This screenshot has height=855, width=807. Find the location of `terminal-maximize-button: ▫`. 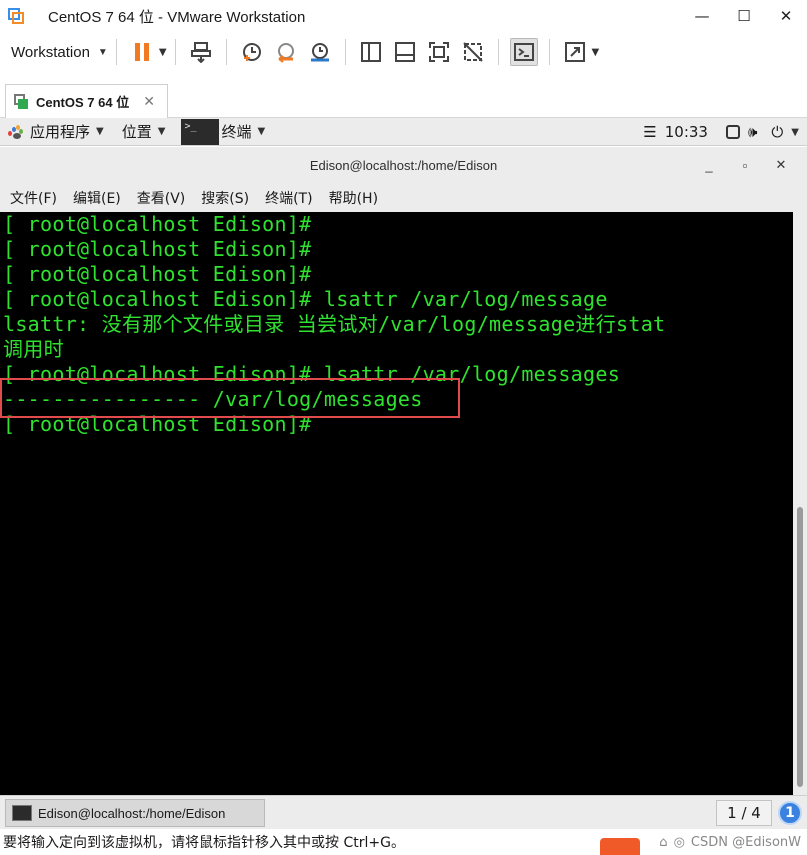

terminal-maximize-button: ▫ is located at coordinates (745, 165).